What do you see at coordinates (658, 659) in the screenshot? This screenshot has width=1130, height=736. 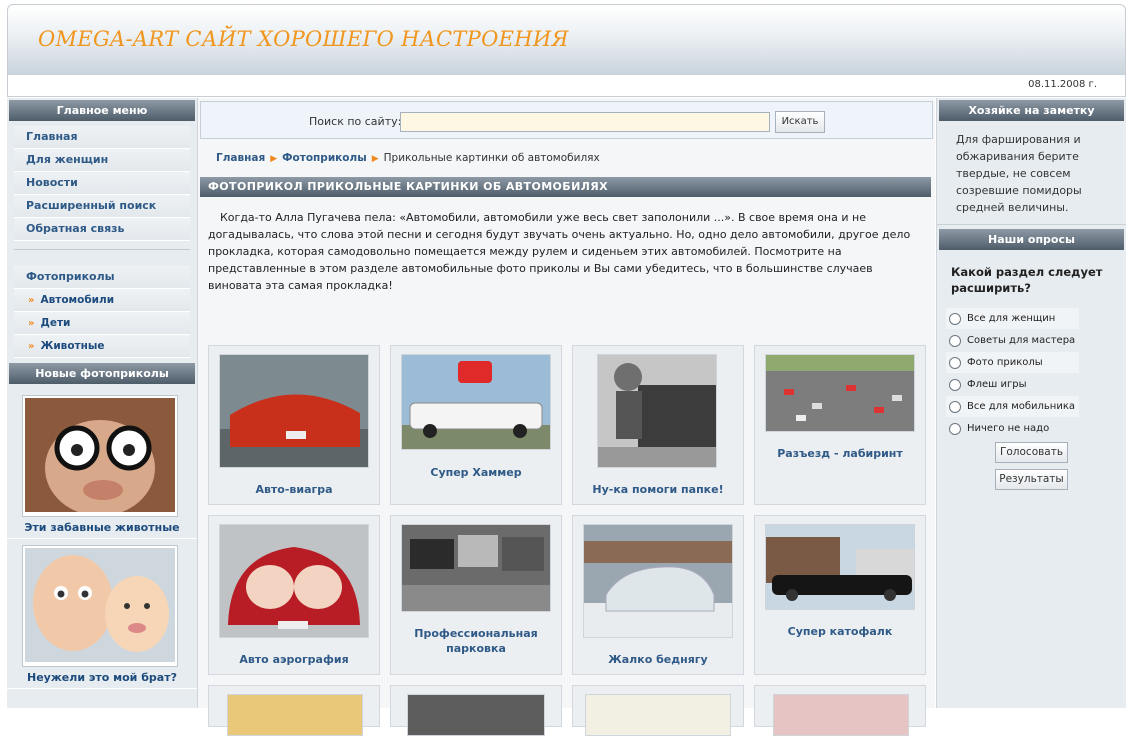 I see `gallery-caption: Жалко беднягу` at bounding box center [658, 659].